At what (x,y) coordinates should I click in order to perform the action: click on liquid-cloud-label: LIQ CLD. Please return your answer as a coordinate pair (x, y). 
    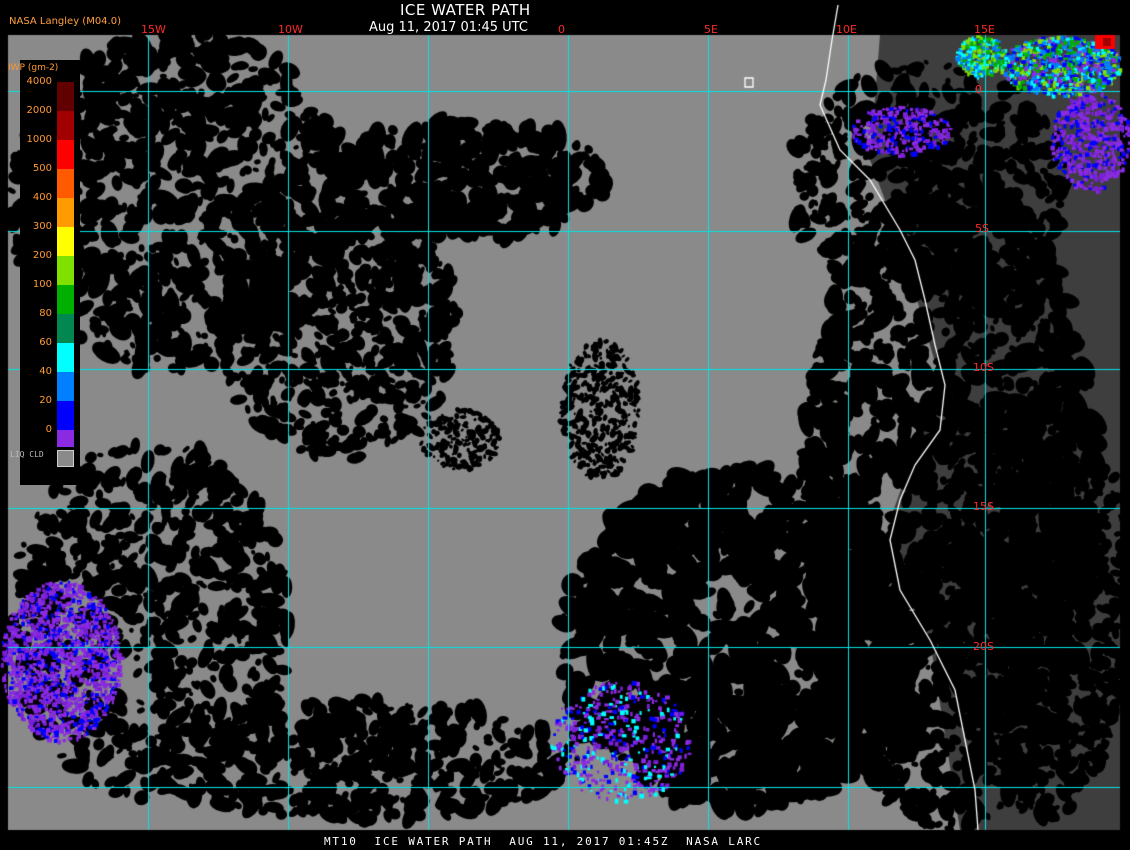
    Looking at the image, I should click on (27, 454).